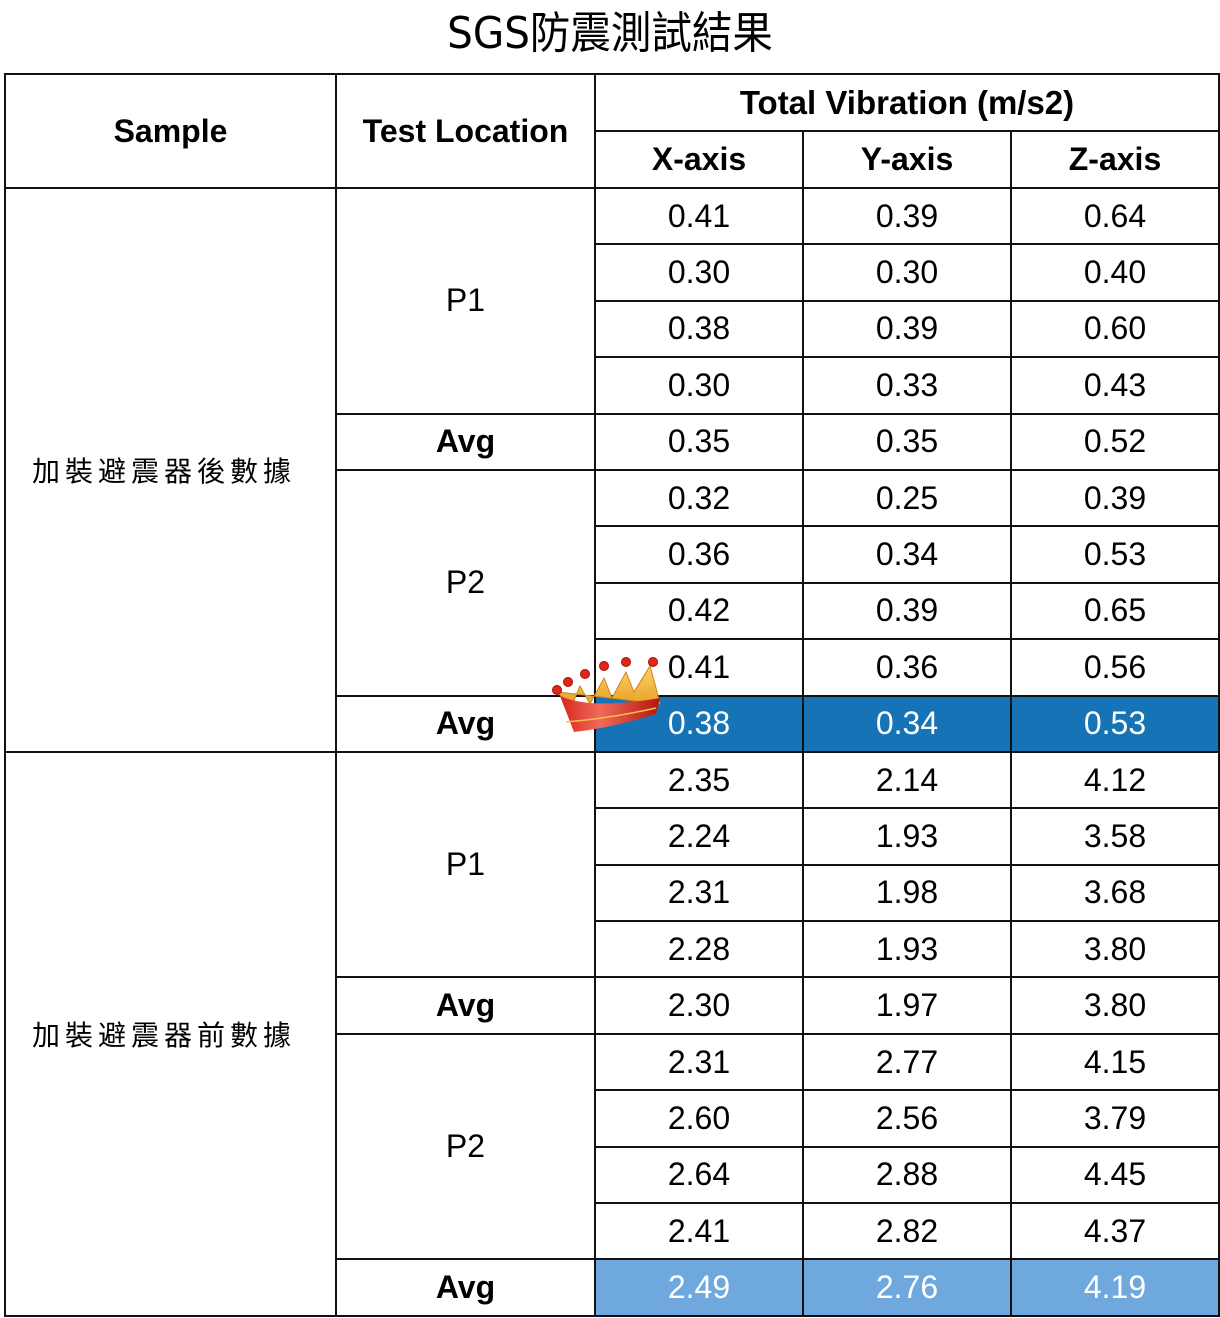 Image resolution: width=1220 pixels, height=1318 pixels. Describe the element at coordinates (907, 667) in the screenshot. I see `y-axis-value: 0.36` at that location.